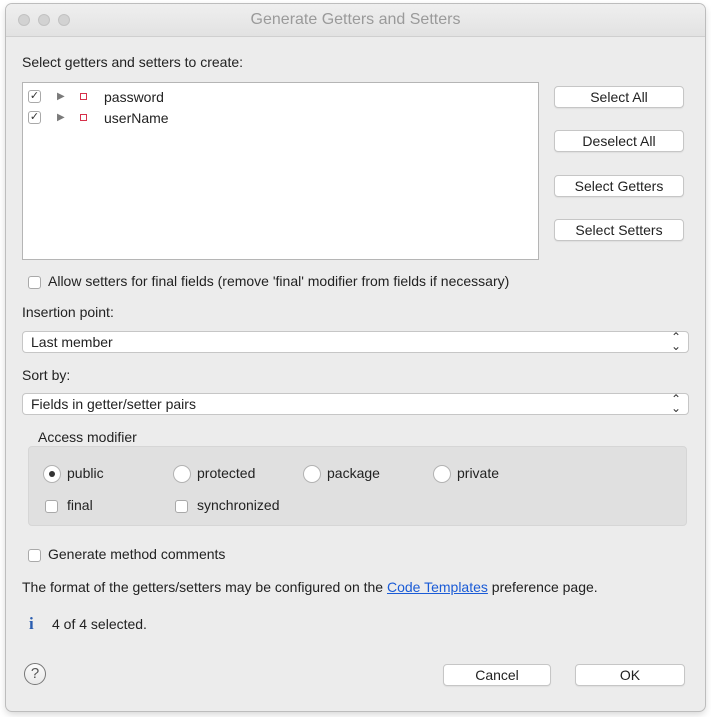 Image resolution: width=711 pixels, height=717 pixels. I want to click on generate-comments-label: Generate method comments, so click(136, 554).